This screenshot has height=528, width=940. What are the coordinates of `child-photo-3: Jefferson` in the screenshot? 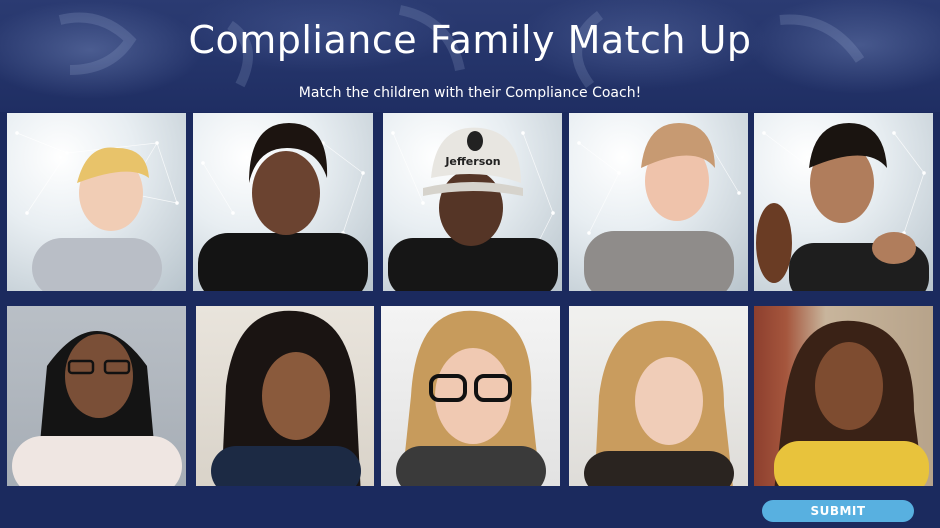 It's located at (472, 202).